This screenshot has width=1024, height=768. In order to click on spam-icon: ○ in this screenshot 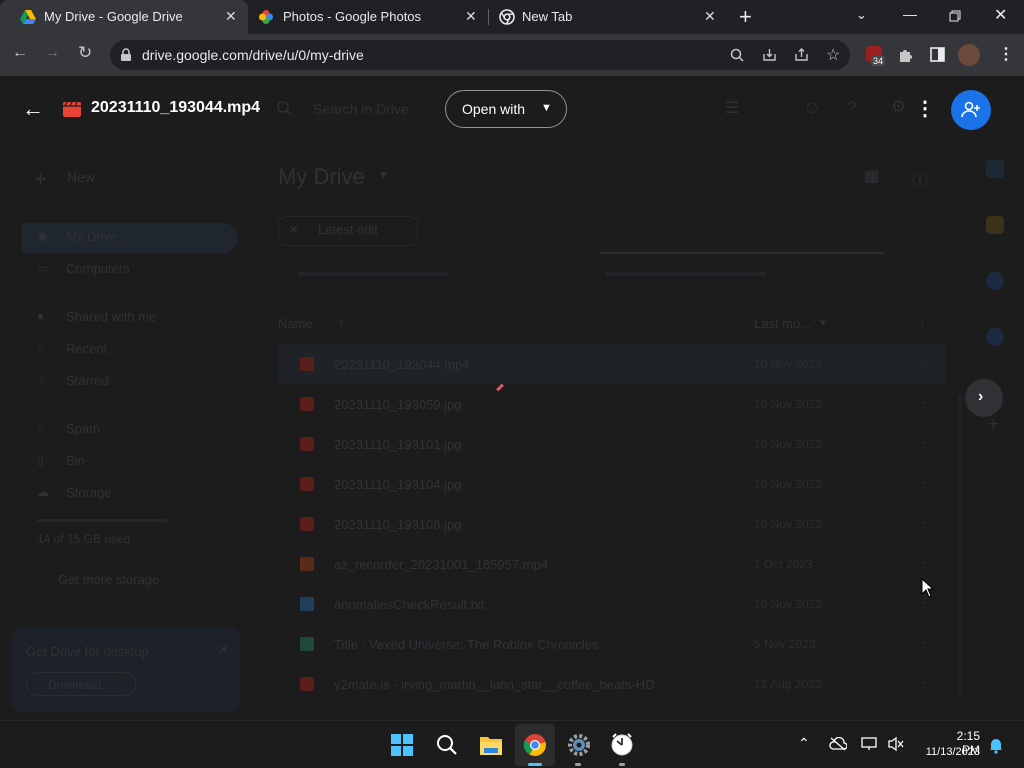, I will do `click(41, 428)`.